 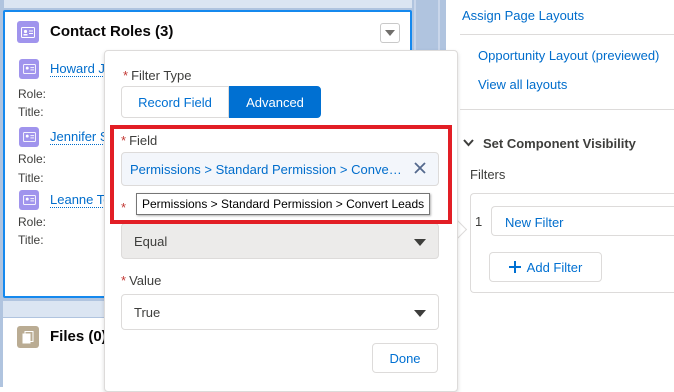 I want to click on value-label-text: Value, so click(x=145, y=280).